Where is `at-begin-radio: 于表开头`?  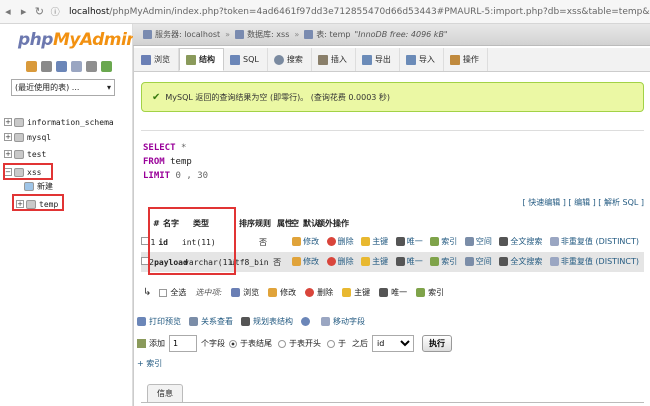 at-begin-radio: 于表开头 is located at coordinates (299, 343).